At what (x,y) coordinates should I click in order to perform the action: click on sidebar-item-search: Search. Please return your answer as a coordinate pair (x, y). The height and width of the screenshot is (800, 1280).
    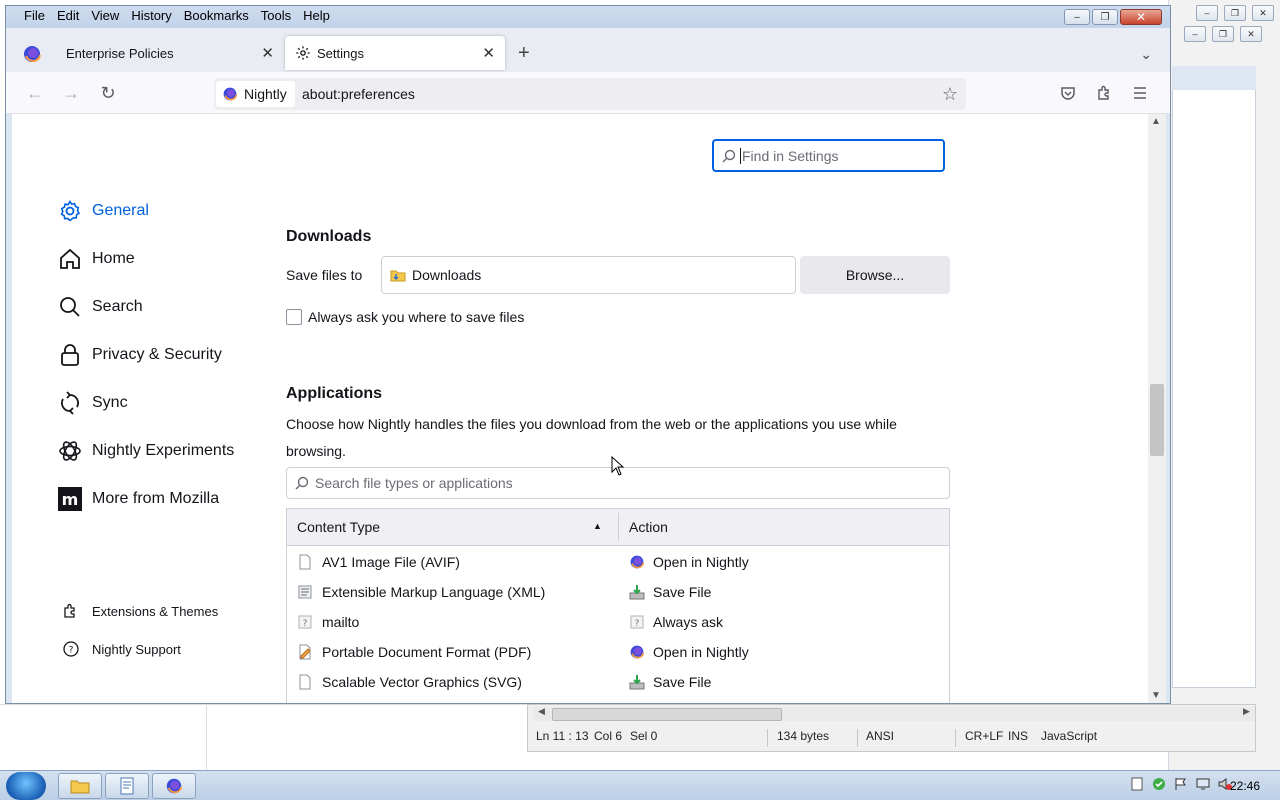
    Looking at the image, I should click on (100, 307).